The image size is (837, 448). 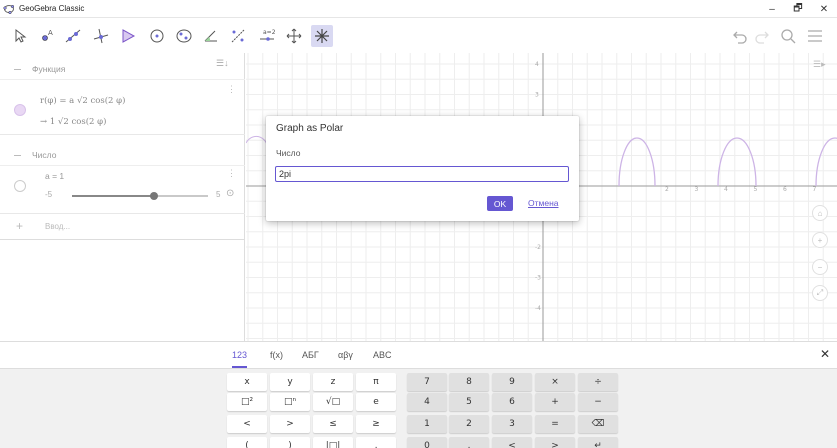 I want to click on function-row: r(φ) = a √2 cos(2 φ) → 1 √2 cos(2 φ) ⋮, so click(x=122, y=108).